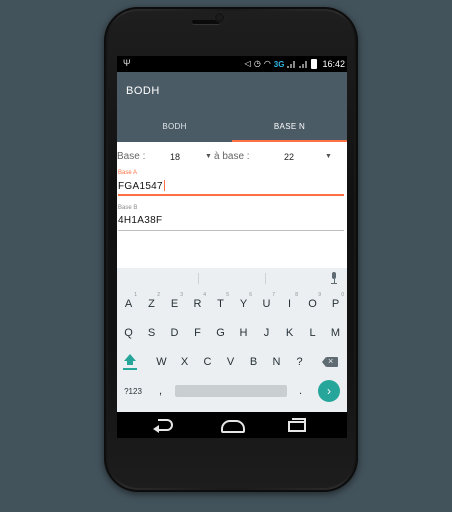 The width and height of the screenshot is (452, 512). Describe the element at coordinates (197, 333) in the screenshot. I see `key-f: F` at that location.